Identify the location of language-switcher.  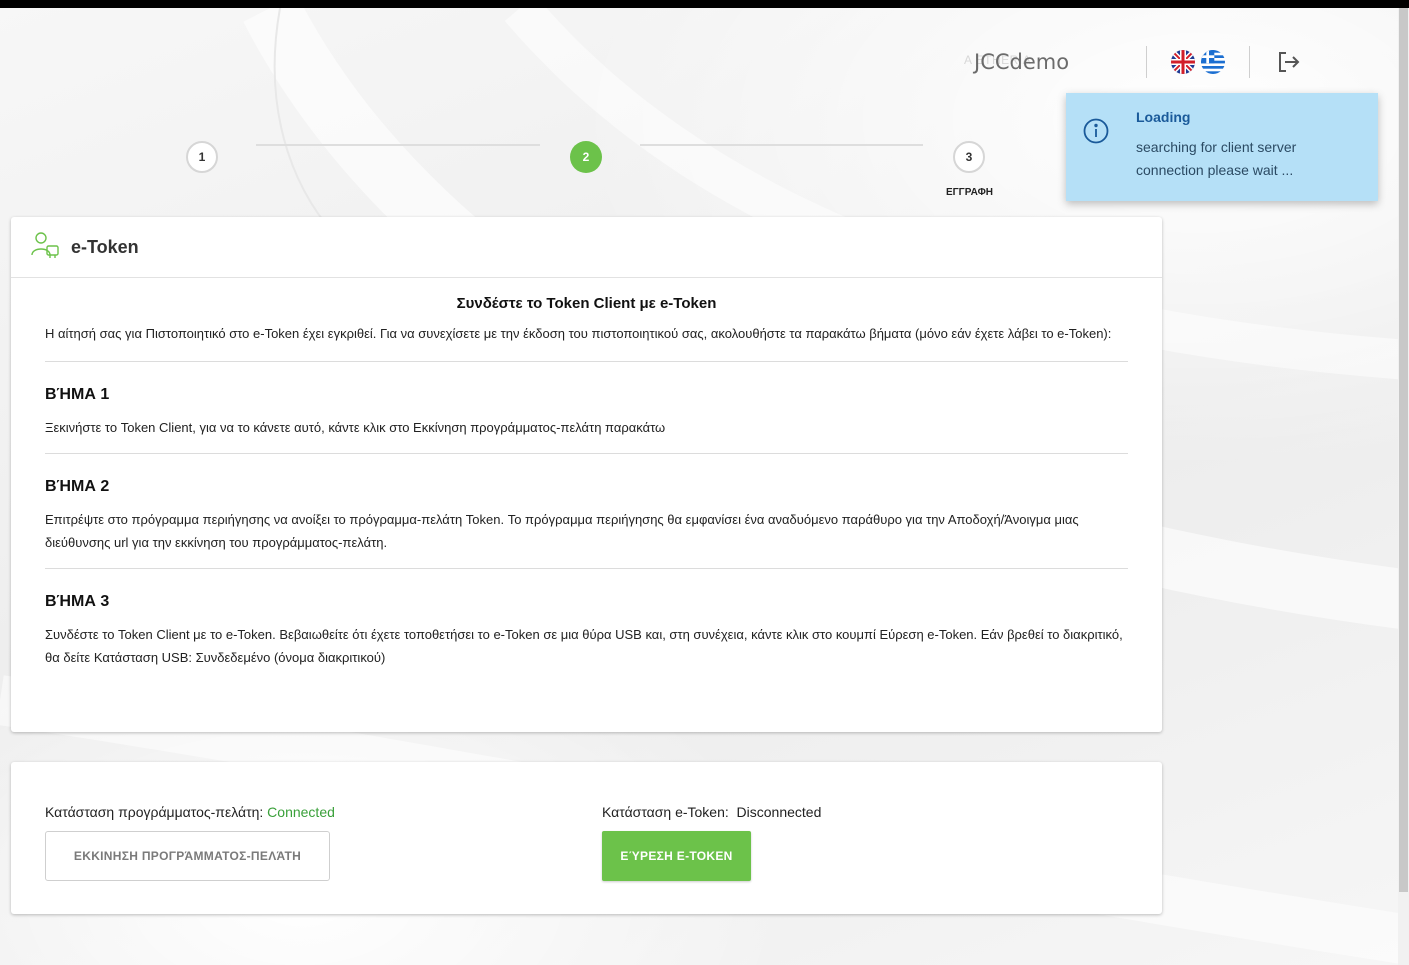
(1198, 62).